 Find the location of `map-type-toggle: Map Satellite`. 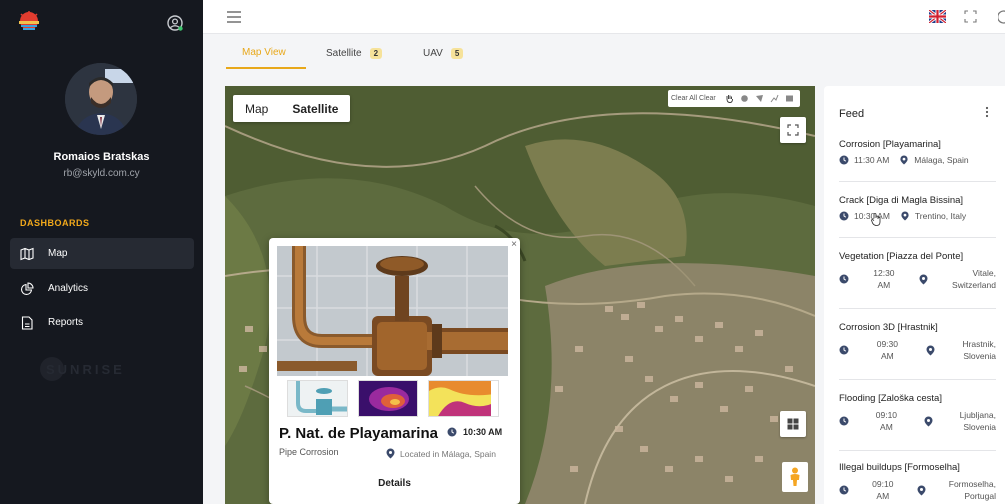

map-type-toggle: Map Satellite is located at coordinates (292, 108).